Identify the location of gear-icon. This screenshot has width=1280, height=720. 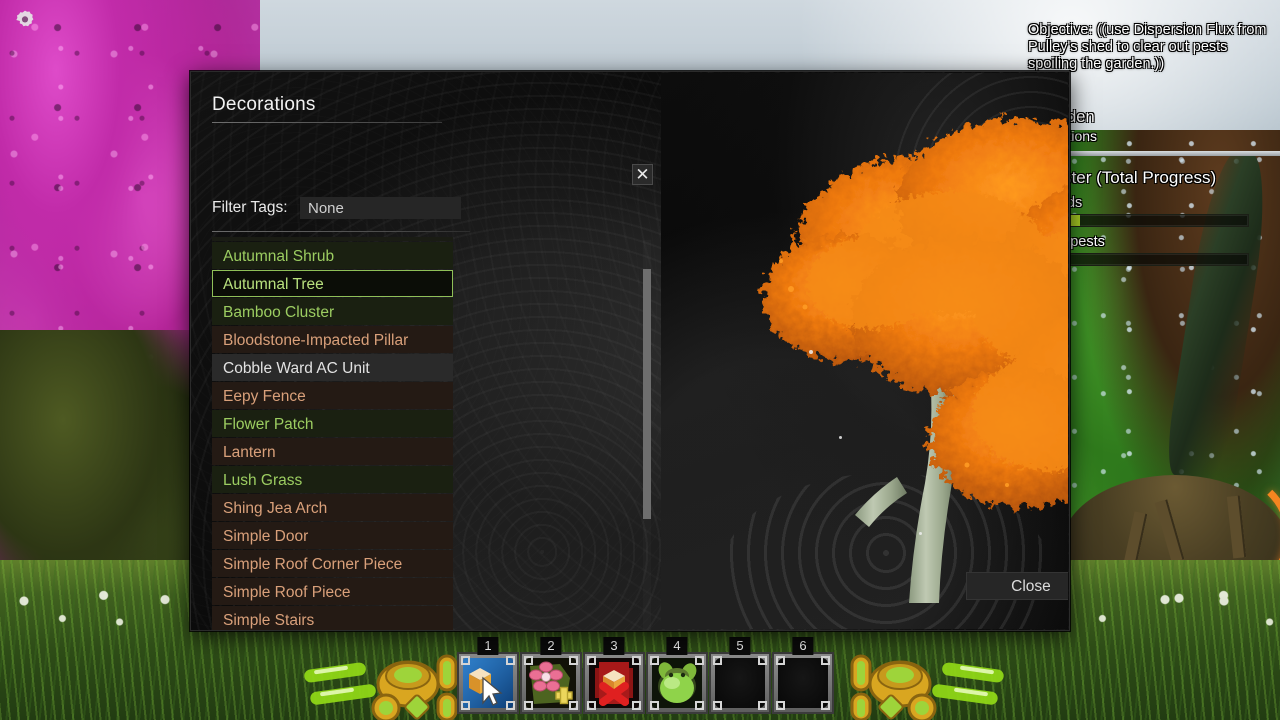
(25, 18).